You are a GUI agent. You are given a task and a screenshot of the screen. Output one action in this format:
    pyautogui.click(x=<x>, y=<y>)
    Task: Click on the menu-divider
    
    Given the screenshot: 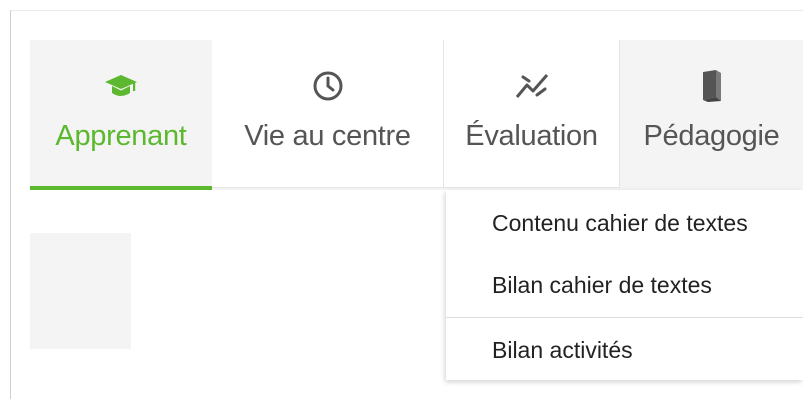 What is the action you would take?
    pyautogui.click(x=624, y=317)
    